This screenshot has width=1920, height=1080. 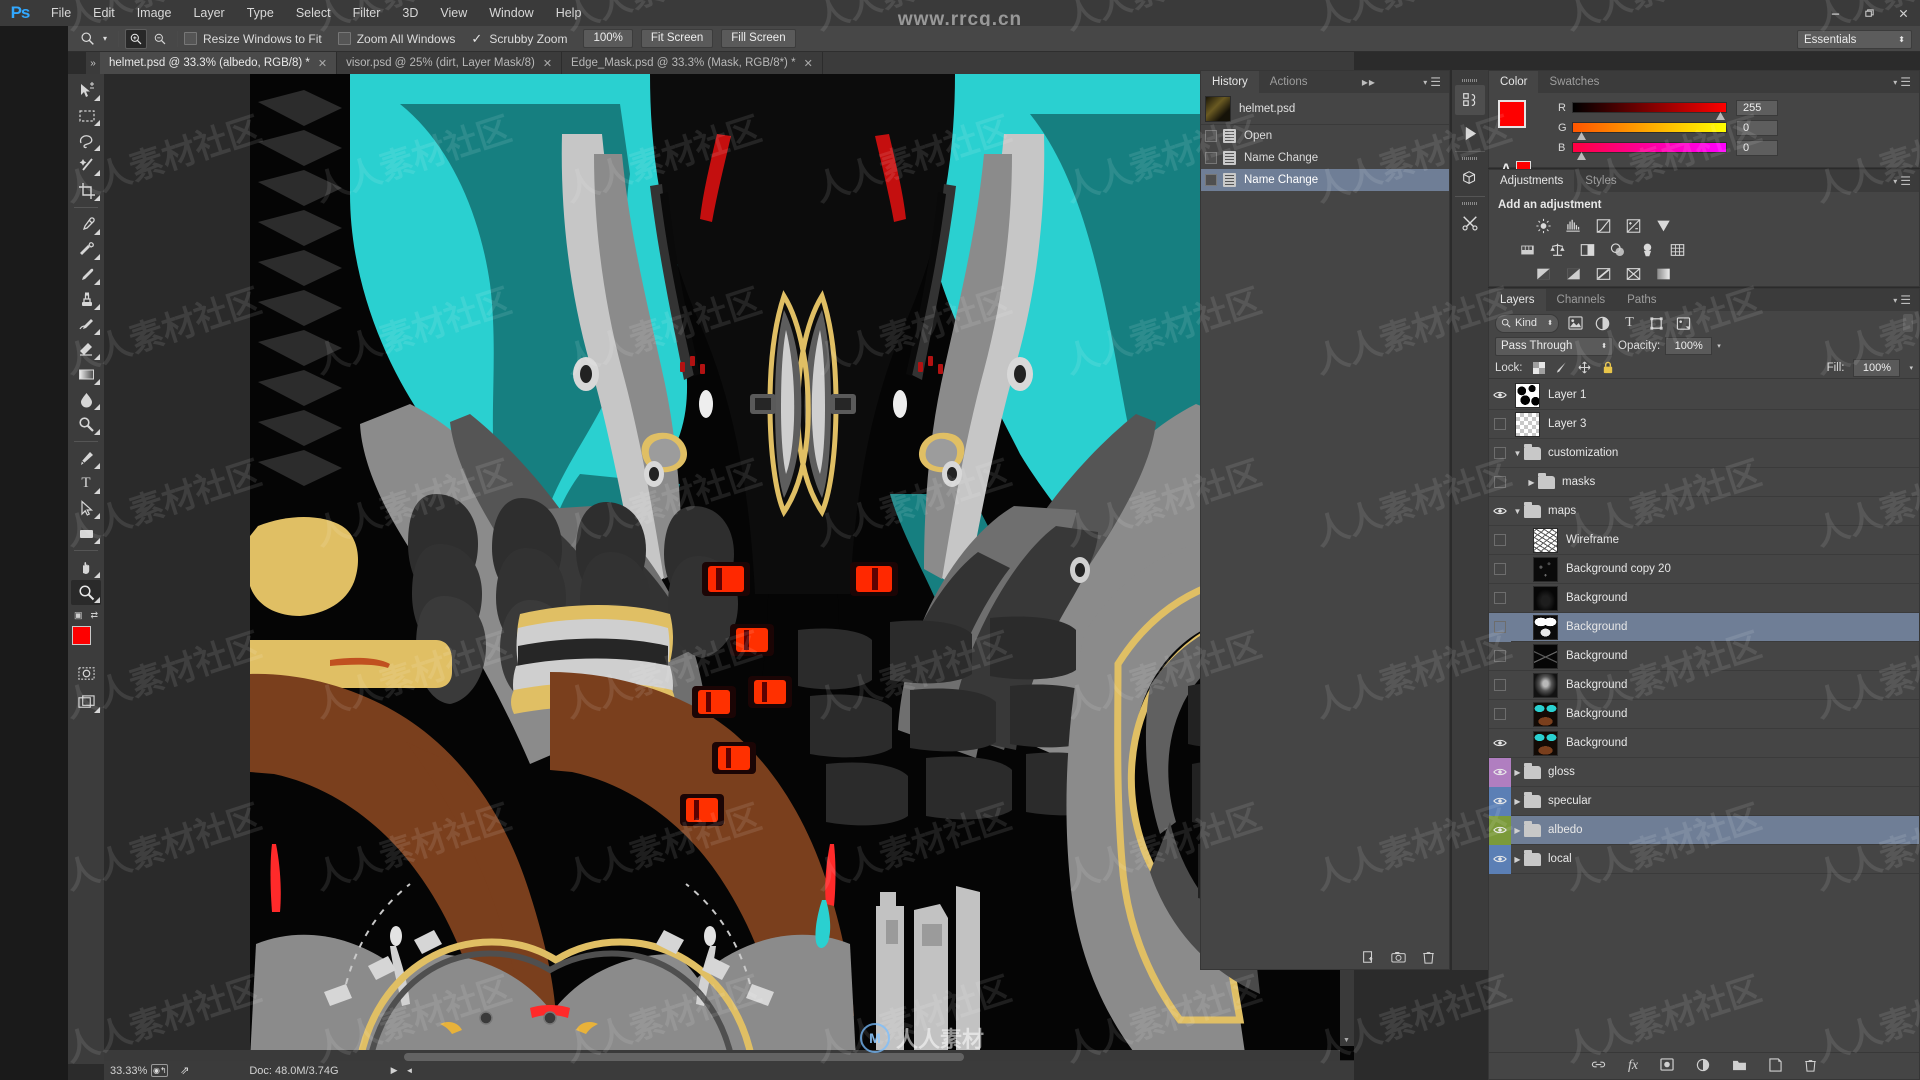 I want to click on magic-wand-tool, so click(x=86, y=165).